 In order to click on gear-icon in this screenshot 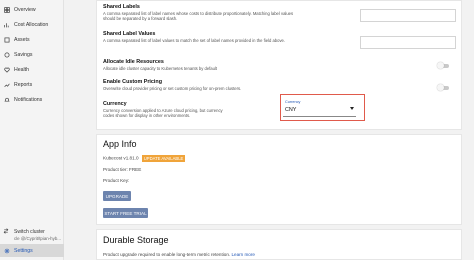, I will do `click(6, 250)`.